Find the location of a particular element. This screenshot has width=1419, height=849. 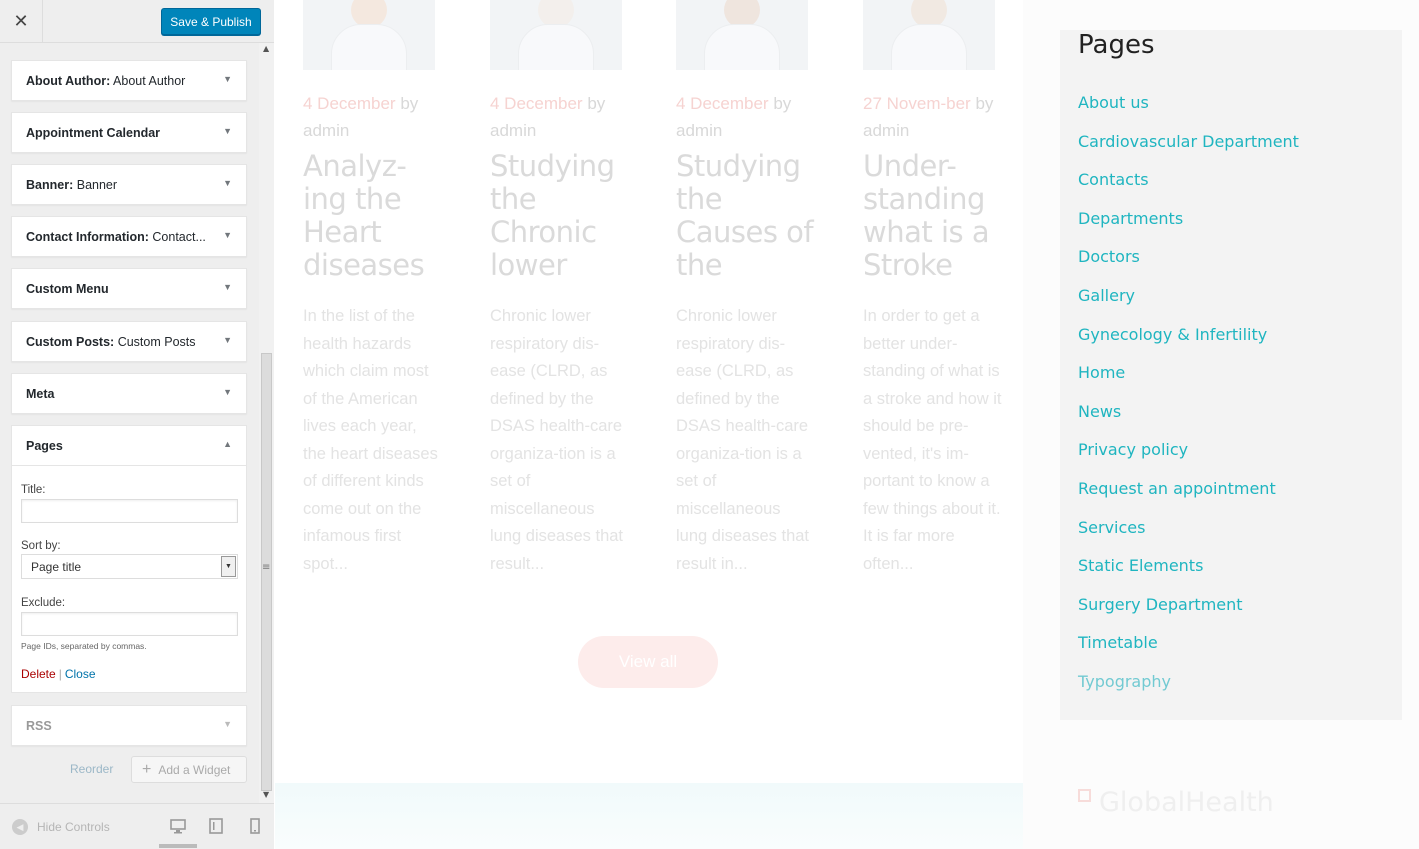

widget-name: Contact Information is located at coordinates (85, 237).